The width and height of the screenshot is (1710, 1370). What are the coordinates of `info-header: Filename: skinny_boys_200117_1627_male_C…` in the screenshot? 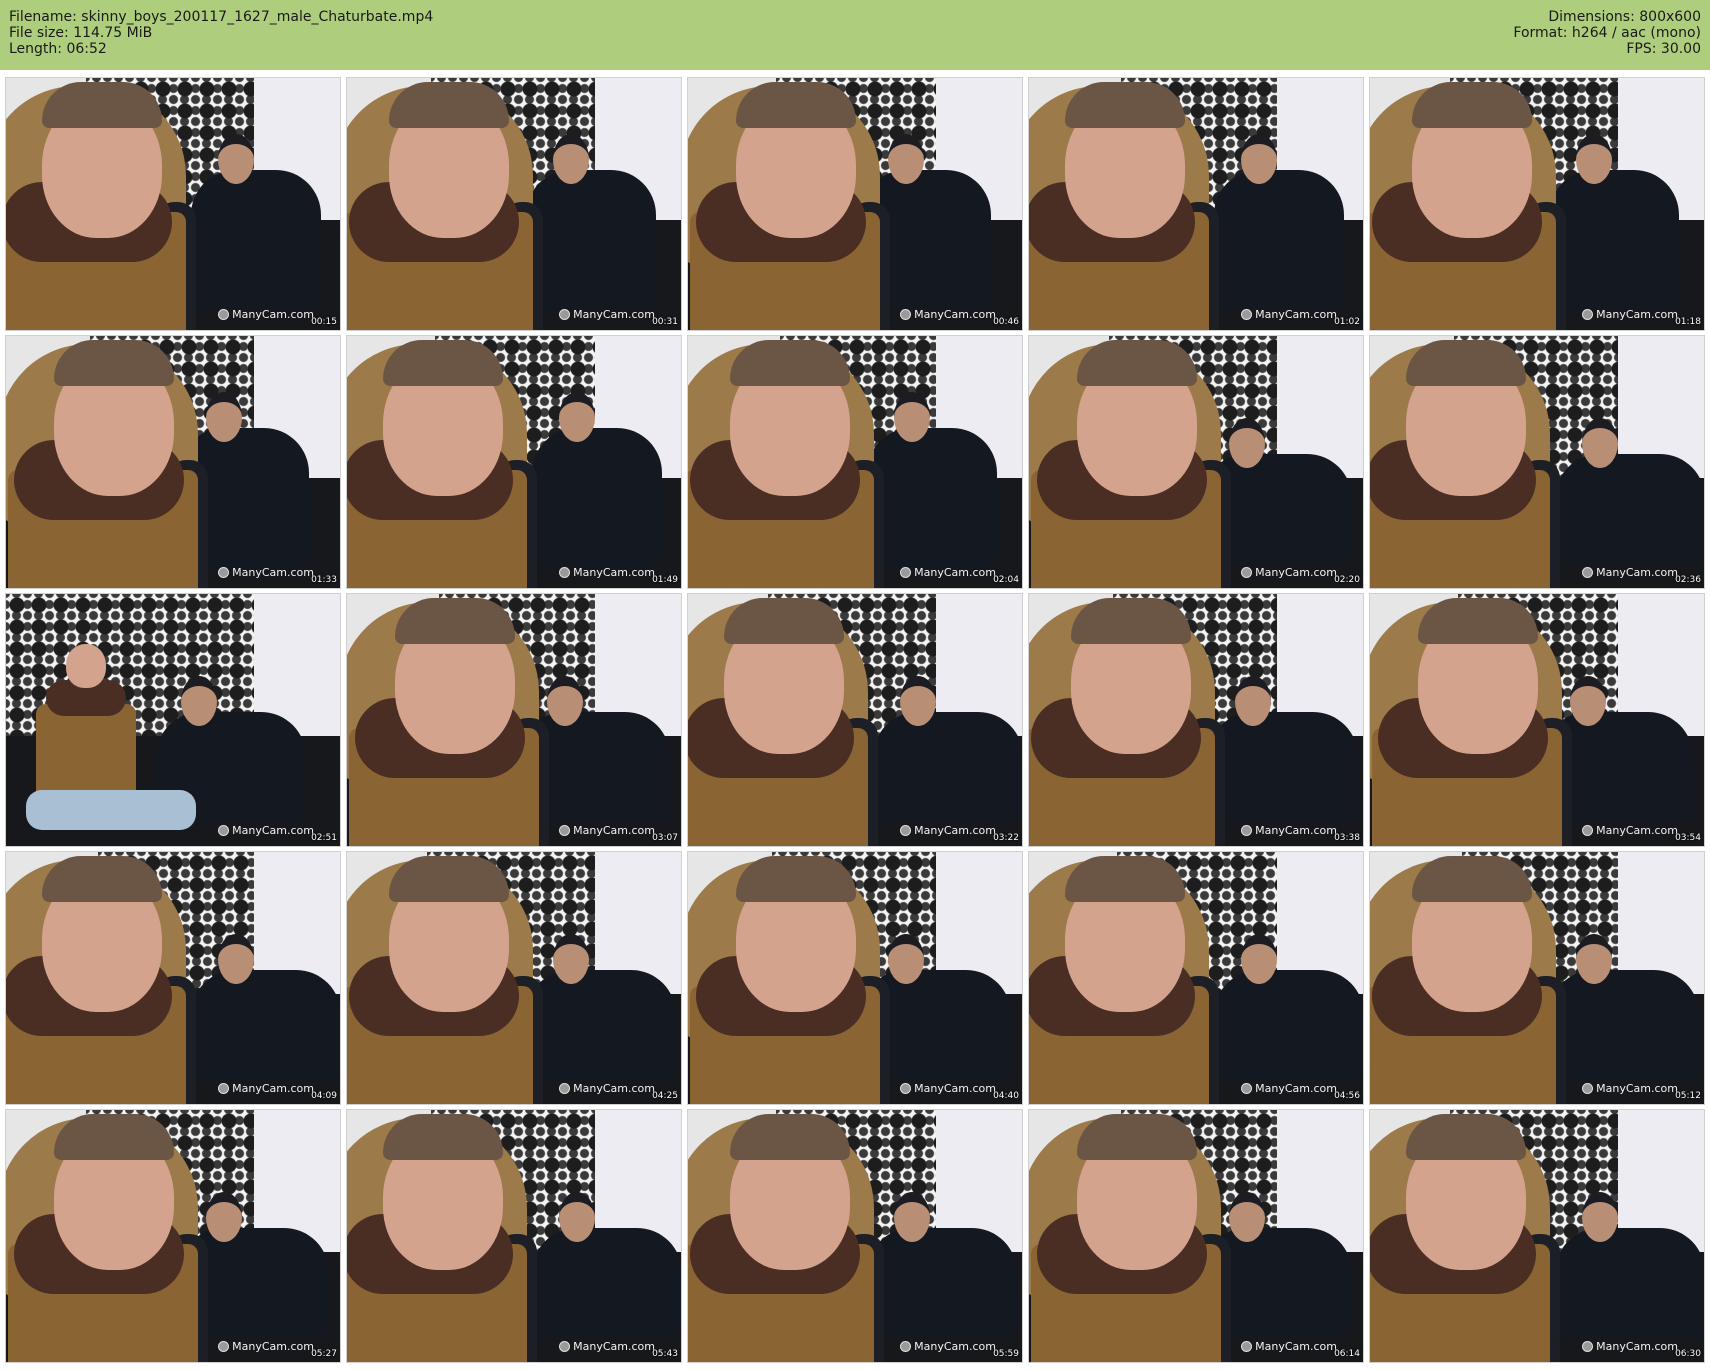 It's located at (855, 35).